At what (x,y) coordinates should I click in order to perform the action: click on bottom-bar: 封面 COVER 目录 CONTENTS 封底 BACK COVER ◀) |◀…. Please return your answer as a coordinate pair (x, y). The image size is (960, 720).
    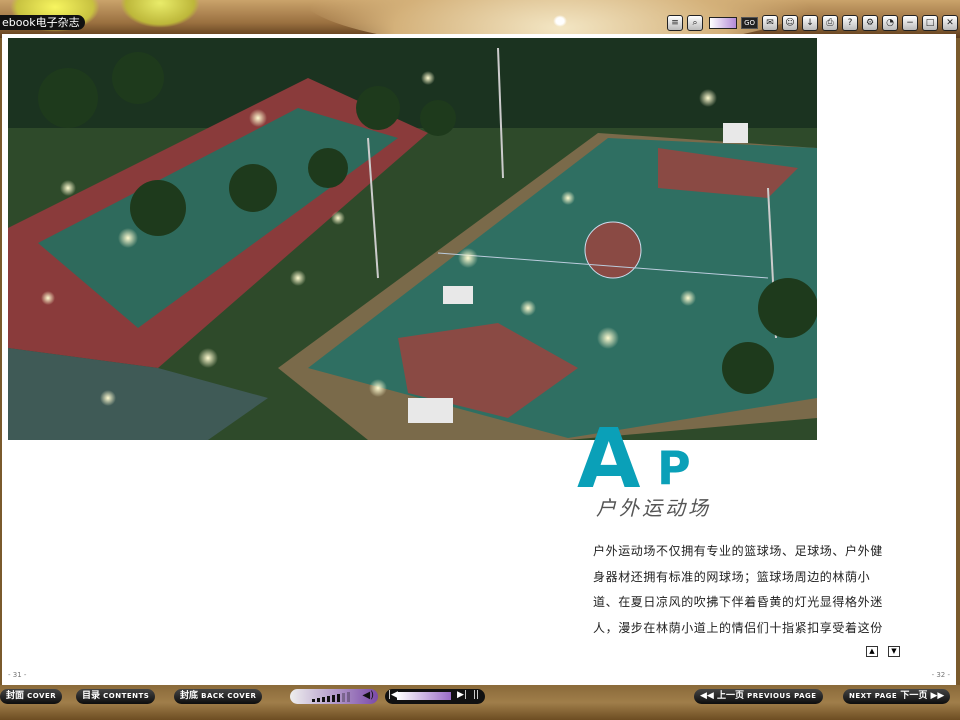
    Looking at the image, I should click on (480, 702).